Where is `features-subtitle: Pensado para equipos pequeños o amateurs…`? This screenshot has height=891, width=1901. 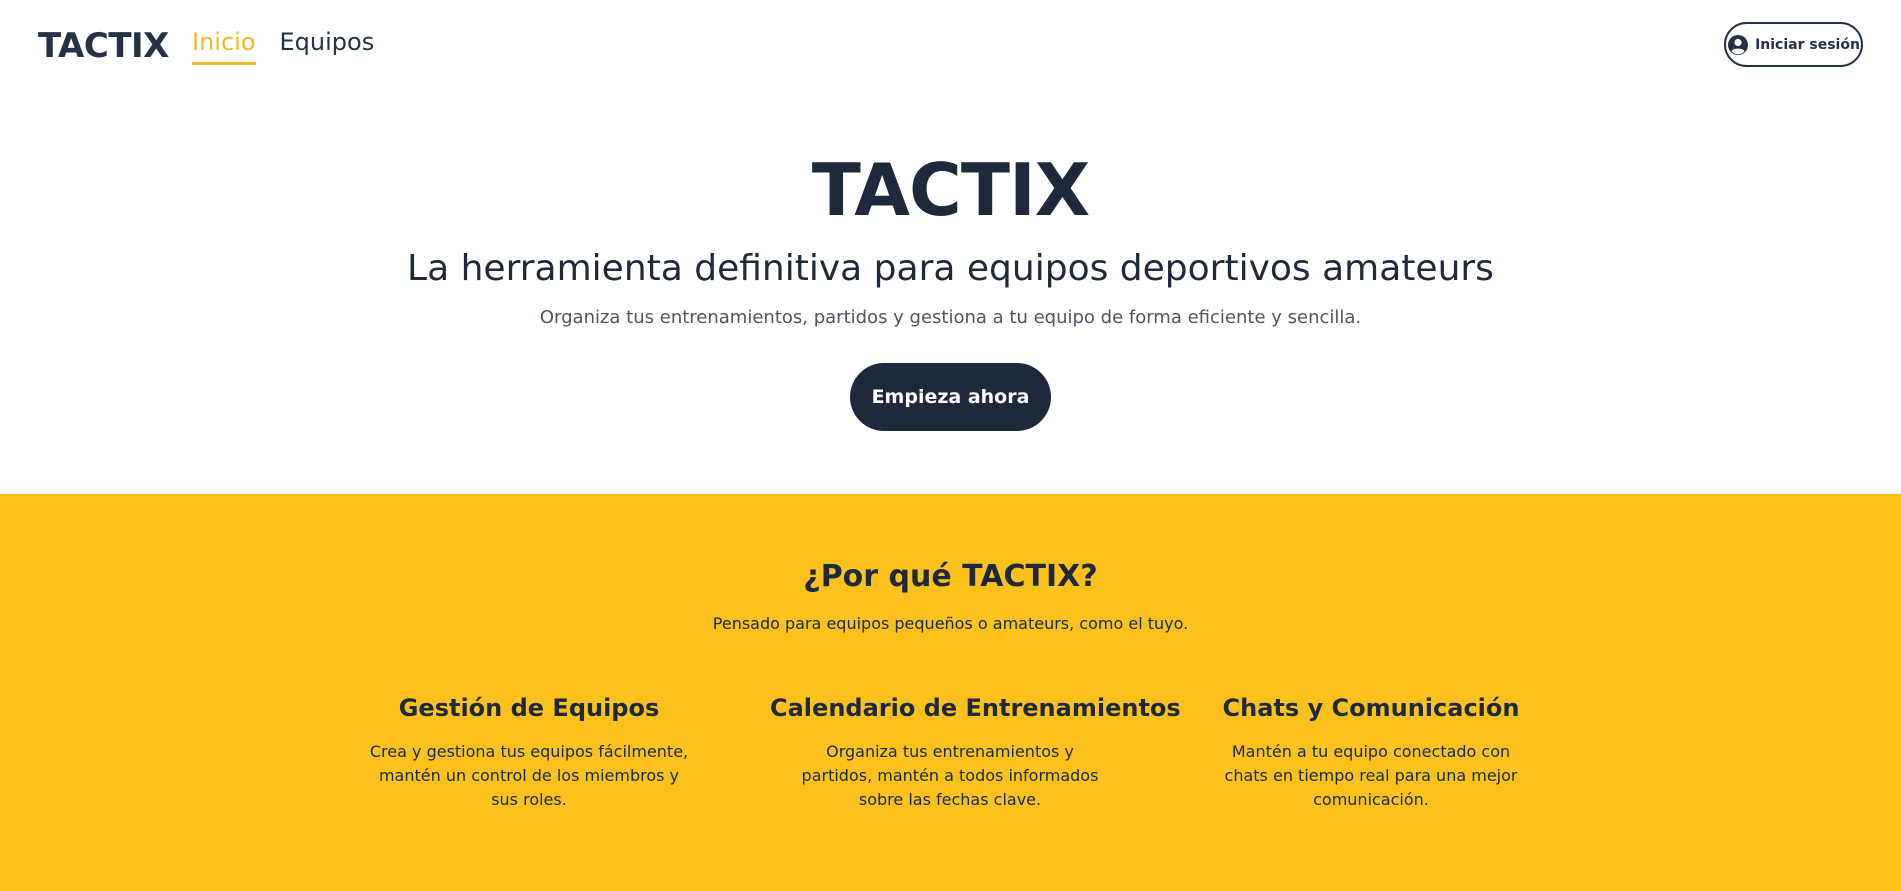
features-subtitle: Pensado para equipos pequeños o amateurs… is located at coordinates (950, 623).